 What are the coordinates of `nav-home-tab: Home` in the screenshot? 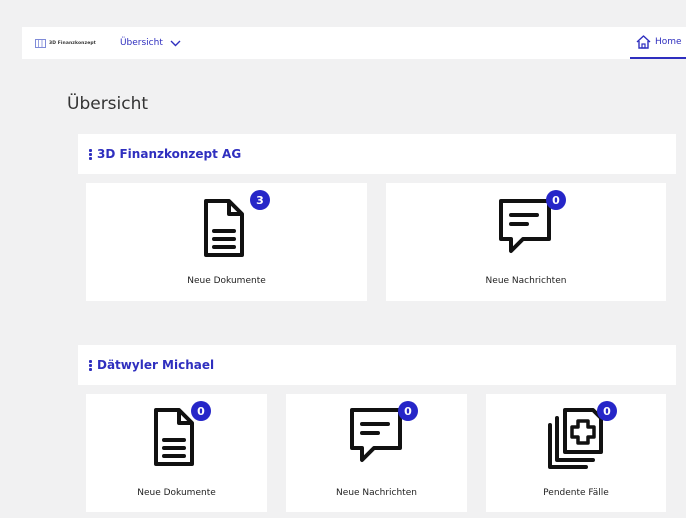 It's located at (658, 43).